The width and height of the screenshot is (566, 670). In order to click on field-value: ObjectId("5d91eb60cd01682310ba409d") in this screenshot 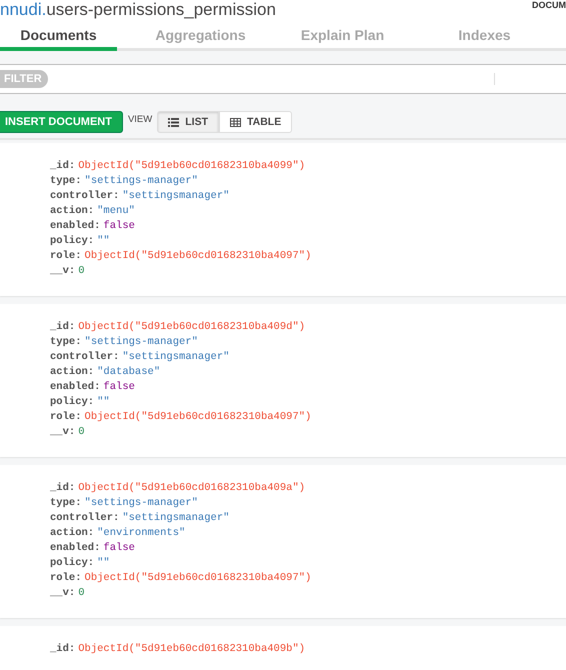, I will do `click(192, 327)`.